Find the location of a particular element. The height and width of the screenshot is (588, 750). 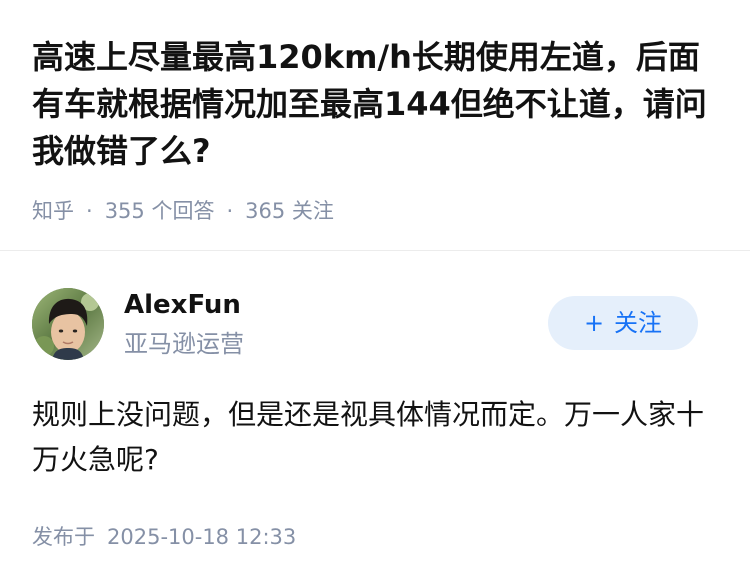

publish-label: 发布于 is located at coordinates (63, 537).